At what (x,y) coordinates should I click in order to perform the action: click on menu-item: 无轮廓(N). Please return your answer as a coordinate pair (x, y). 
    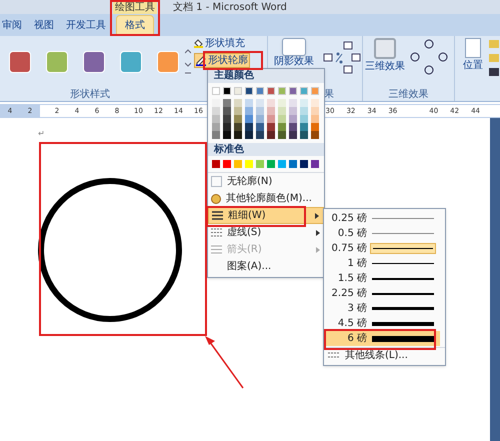
    Looking at the image, I should click on (266, 181).